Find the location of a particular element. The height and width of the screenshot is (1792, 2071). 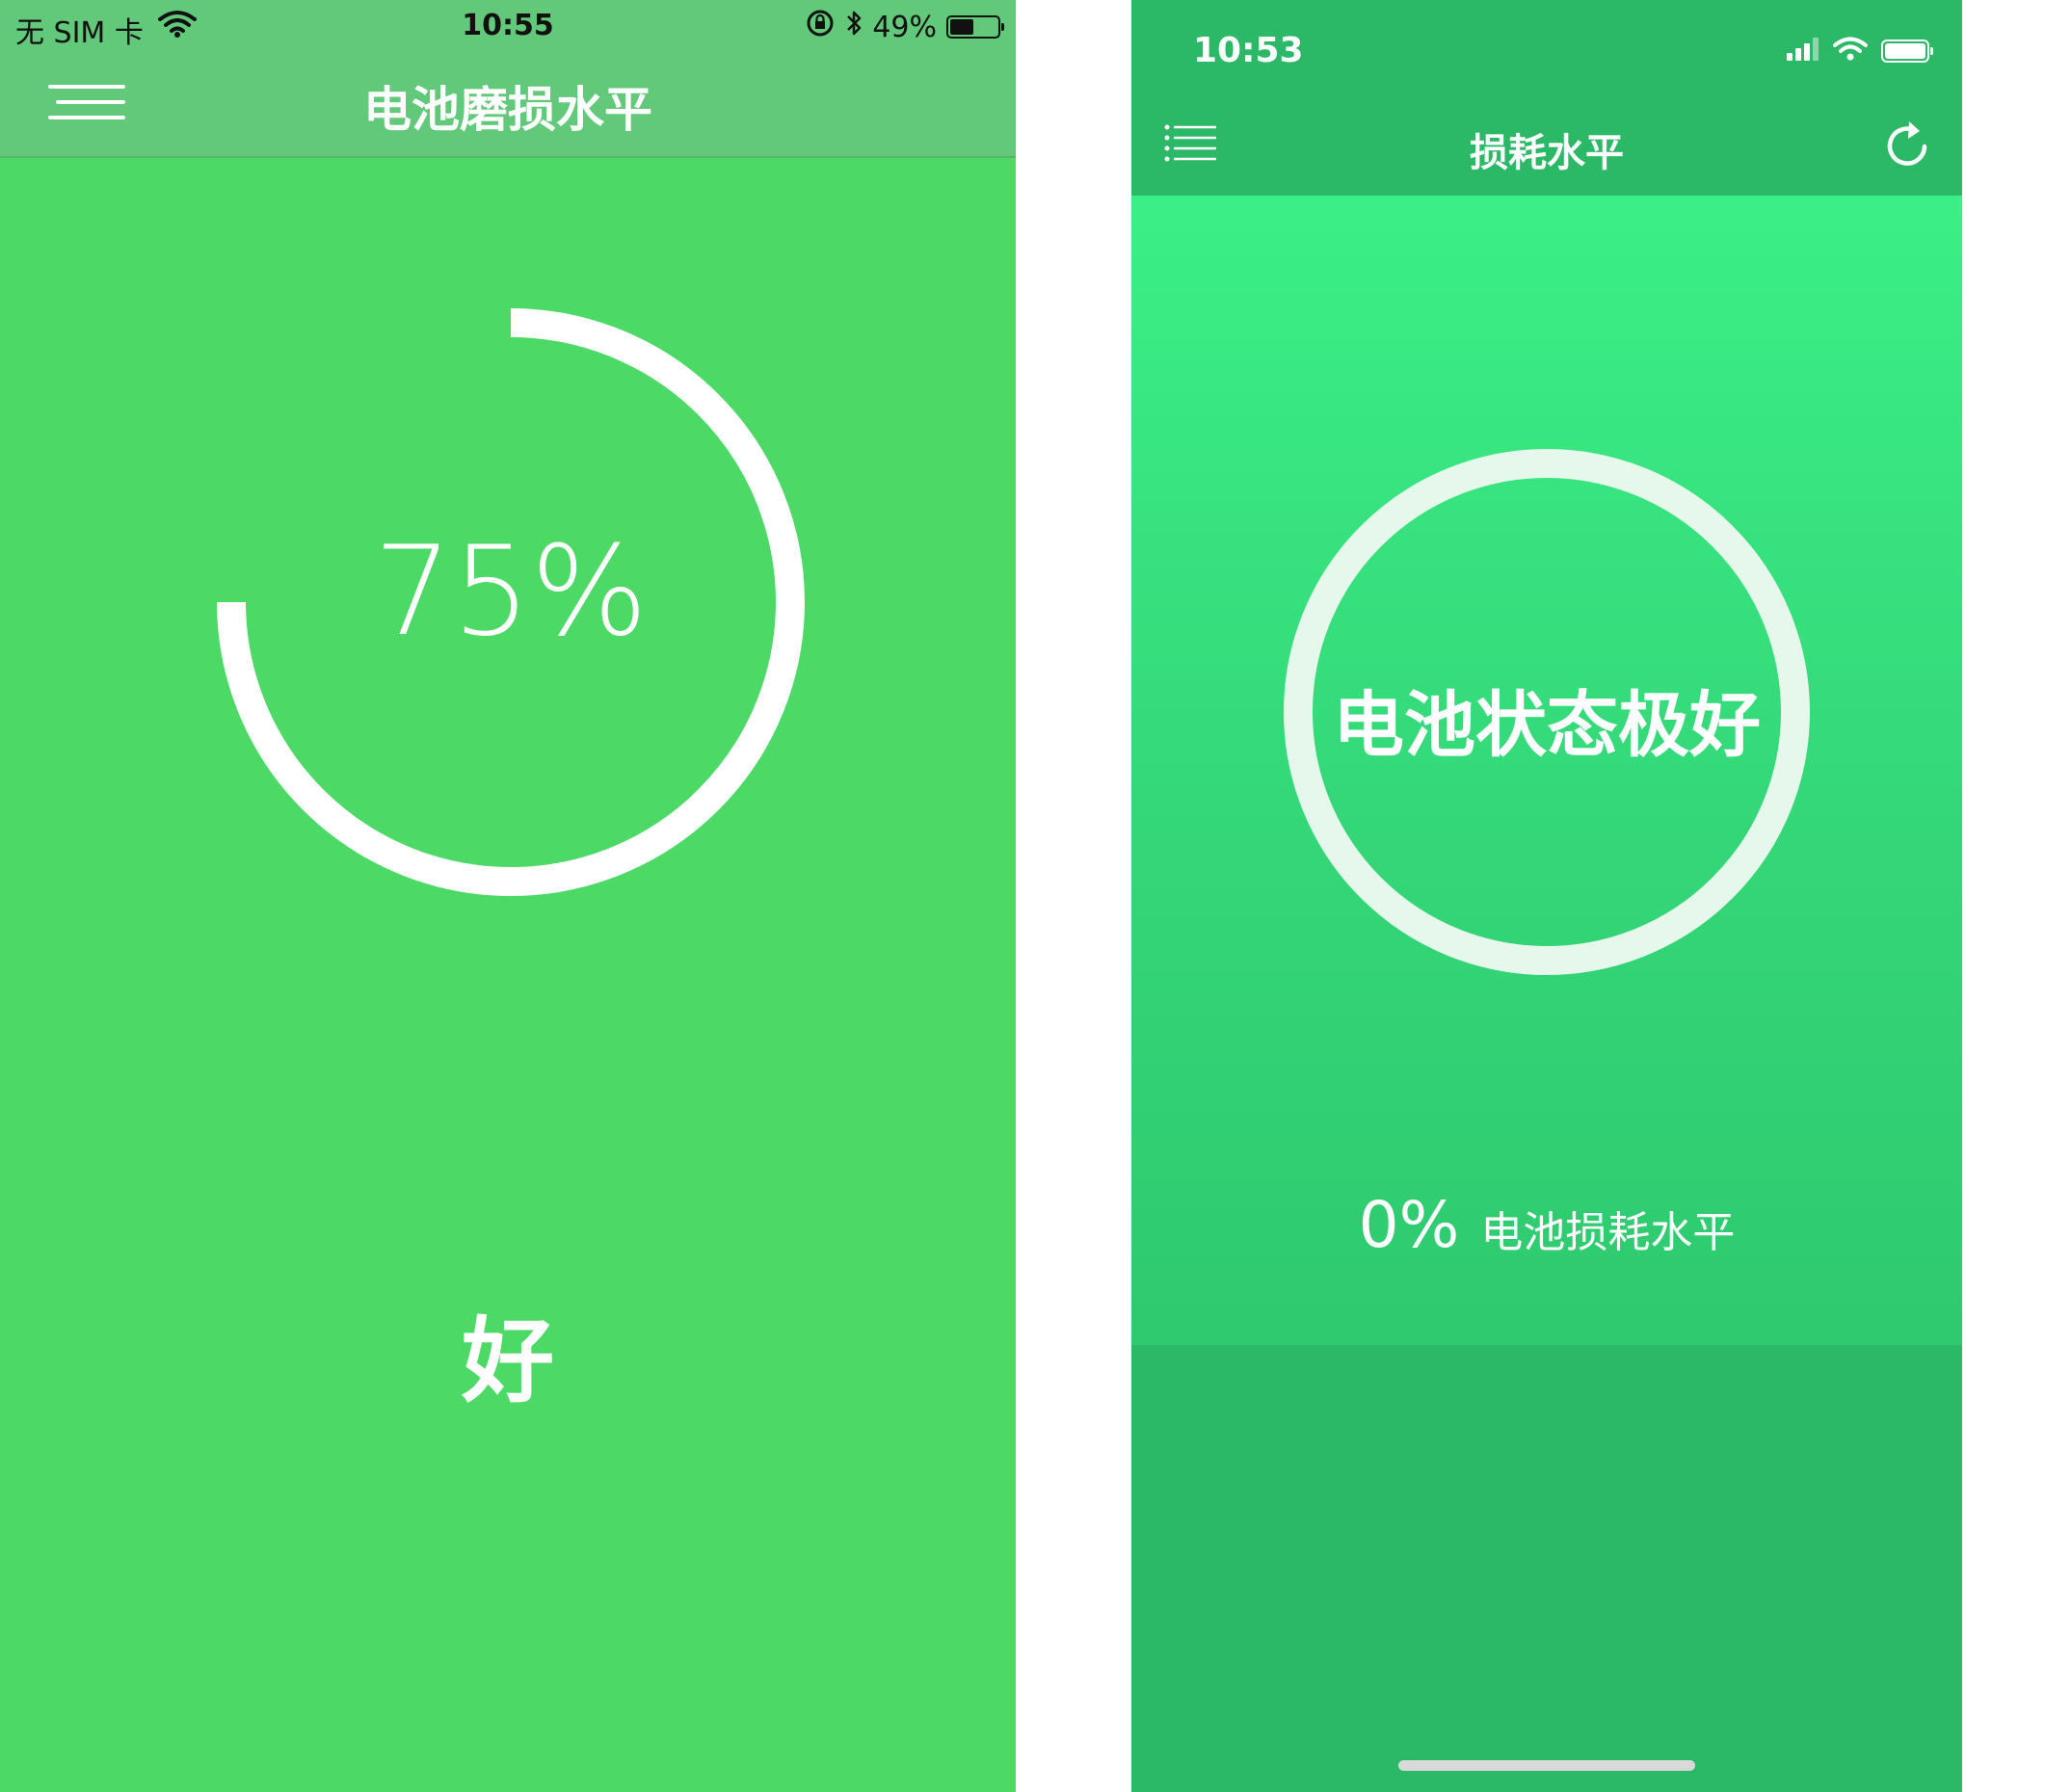

status-icons is located at coordinates (1860, 52).